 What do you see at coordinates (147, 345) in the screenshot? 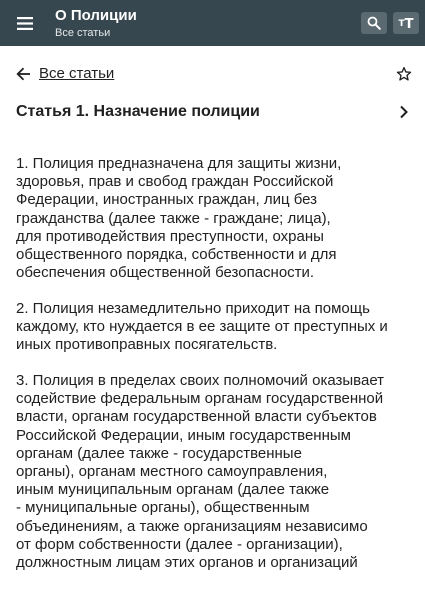
I see `text-line: иных противоправных посягательств.` at bounding box center [147, 345].